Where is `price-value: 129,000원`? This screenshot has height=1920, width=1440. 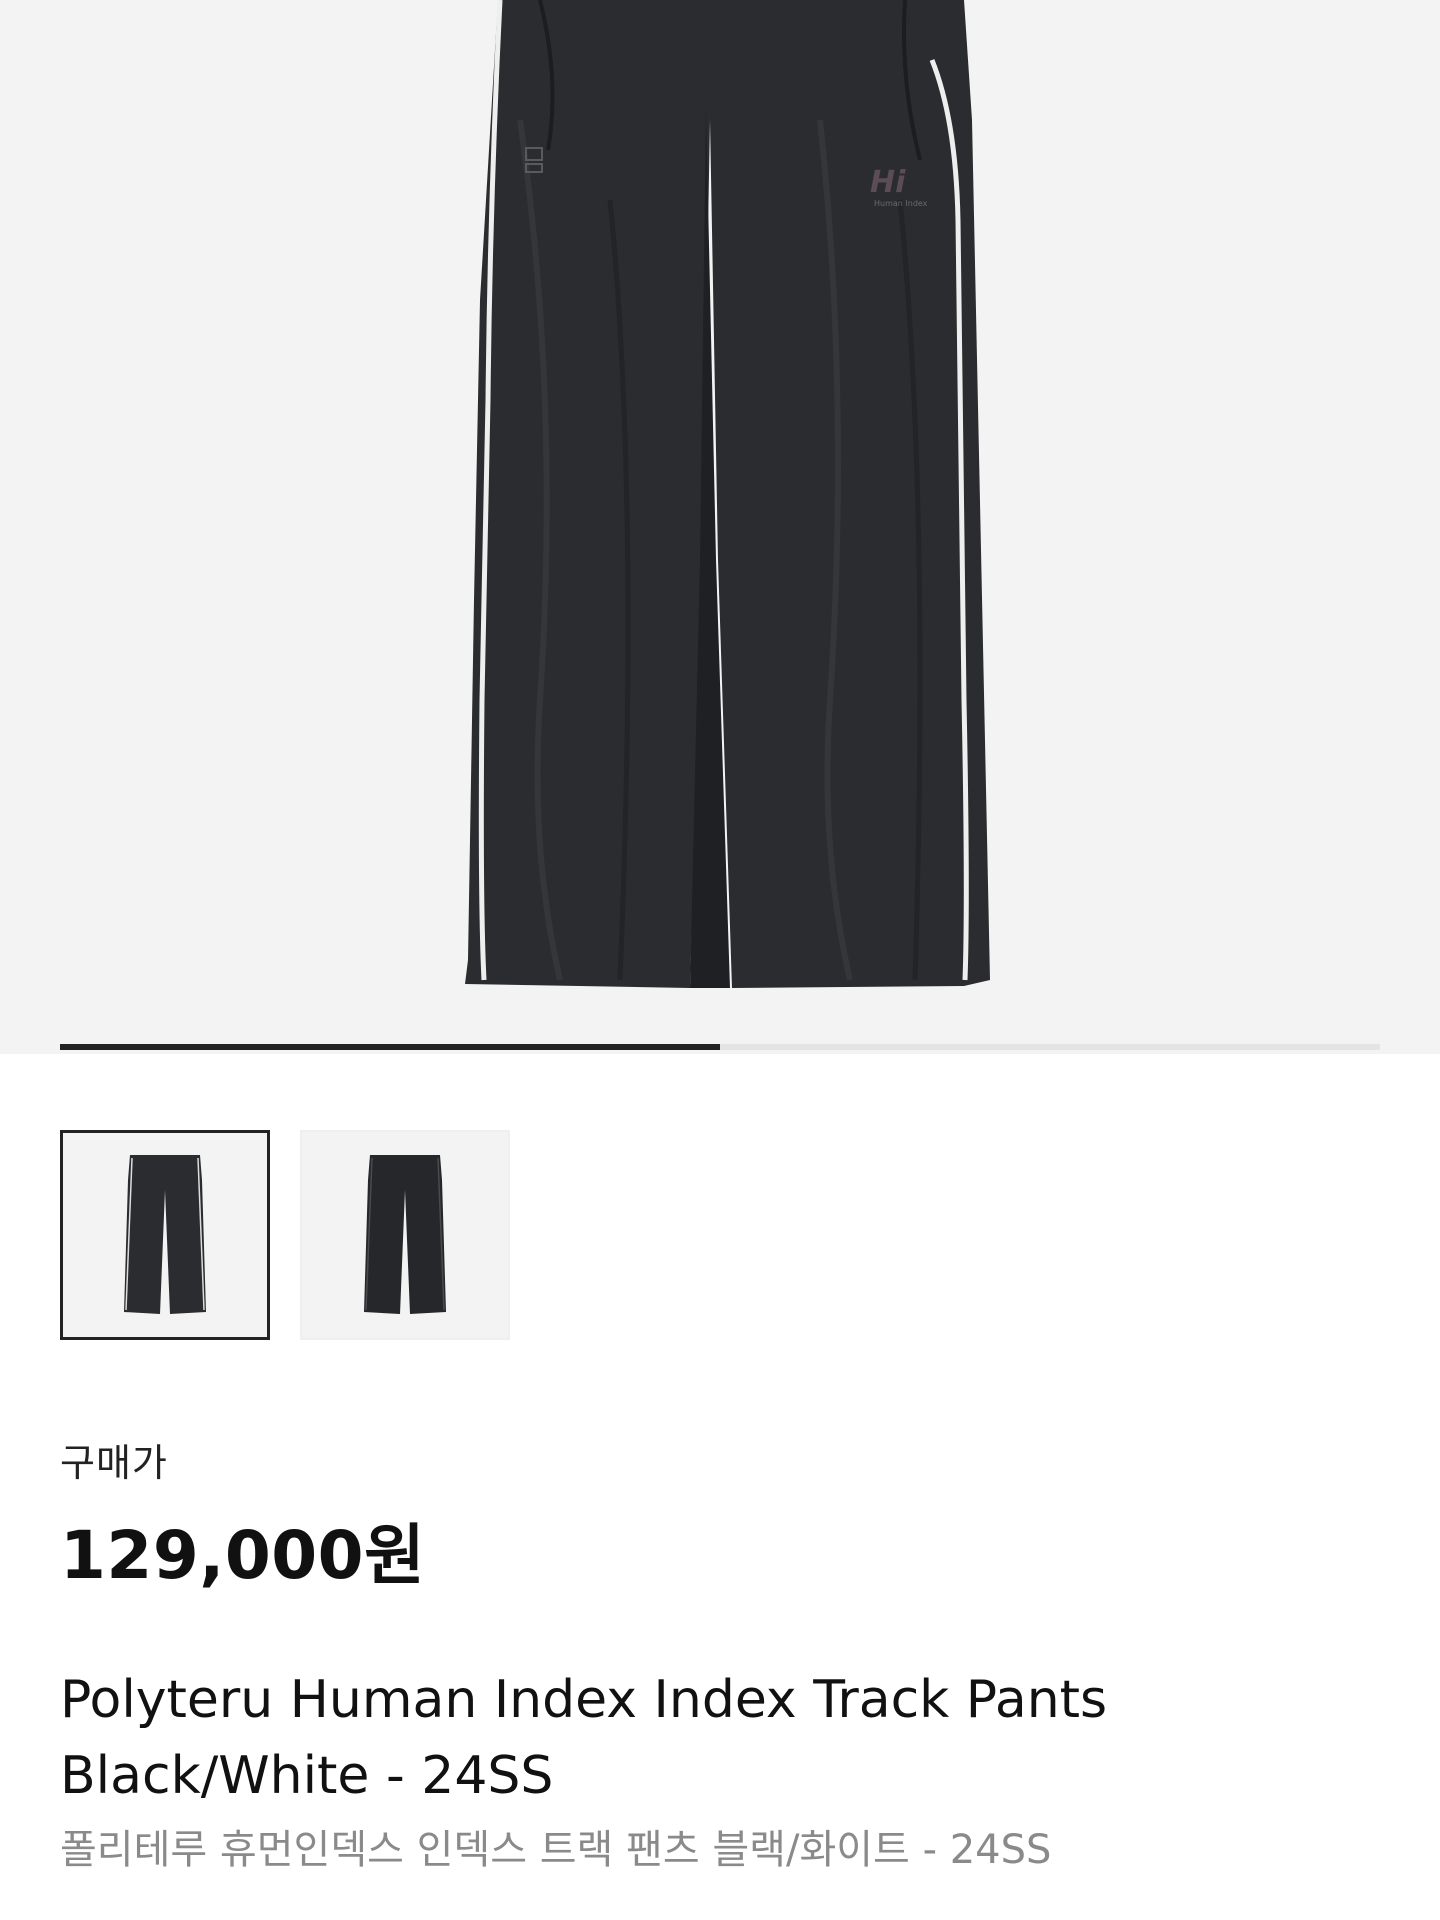 price-value: 129,000원 is located at coordinates (243, 1555).